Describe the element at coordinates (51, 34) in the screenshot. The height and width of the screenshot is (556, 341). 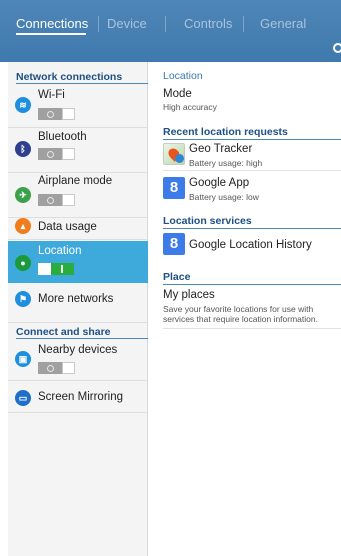
I see `active-tab-indicator` at that location.